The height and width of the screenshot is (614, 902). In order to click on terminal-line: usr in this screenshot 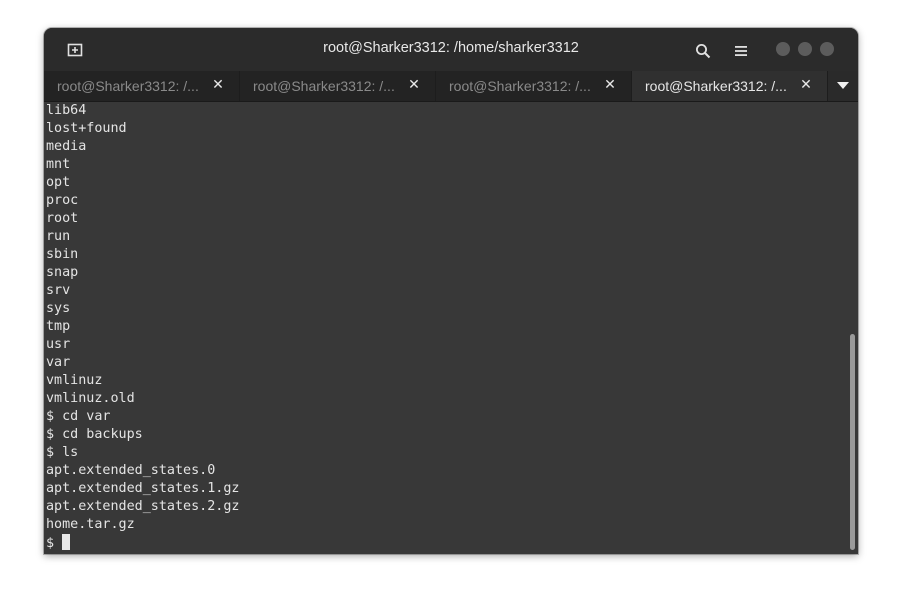, I will do `click(58, 344)`.